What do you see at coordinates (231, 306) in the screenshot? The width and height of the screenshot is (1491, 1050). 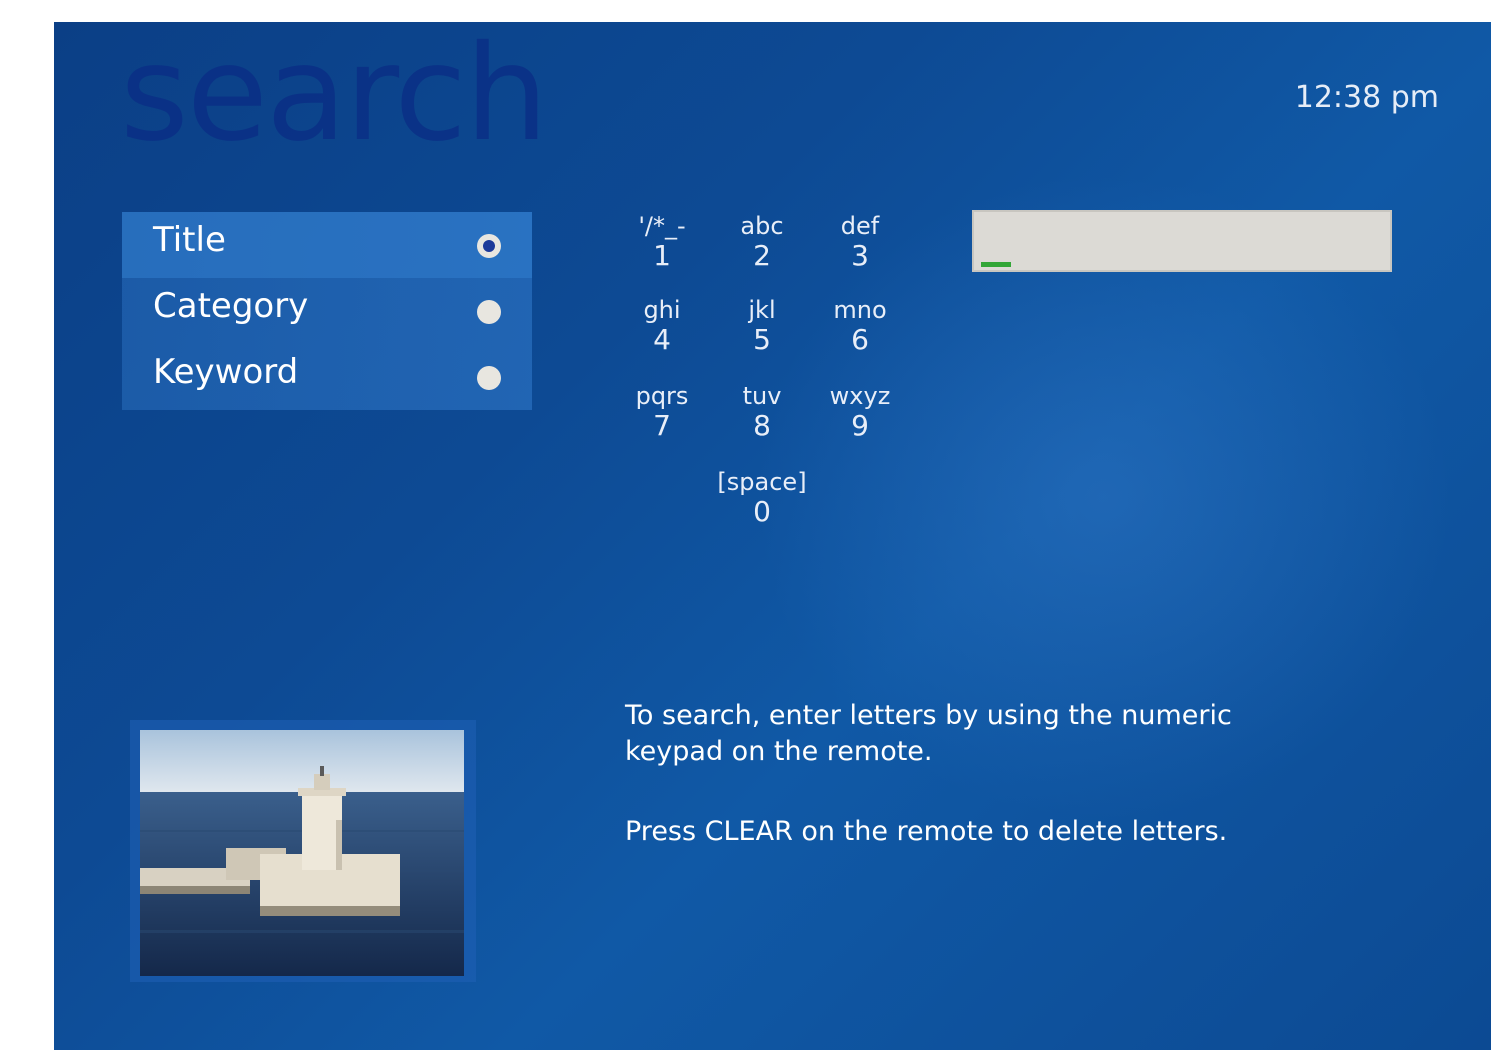 I see `option-category-label: Category` at bounding box center [231, 306].